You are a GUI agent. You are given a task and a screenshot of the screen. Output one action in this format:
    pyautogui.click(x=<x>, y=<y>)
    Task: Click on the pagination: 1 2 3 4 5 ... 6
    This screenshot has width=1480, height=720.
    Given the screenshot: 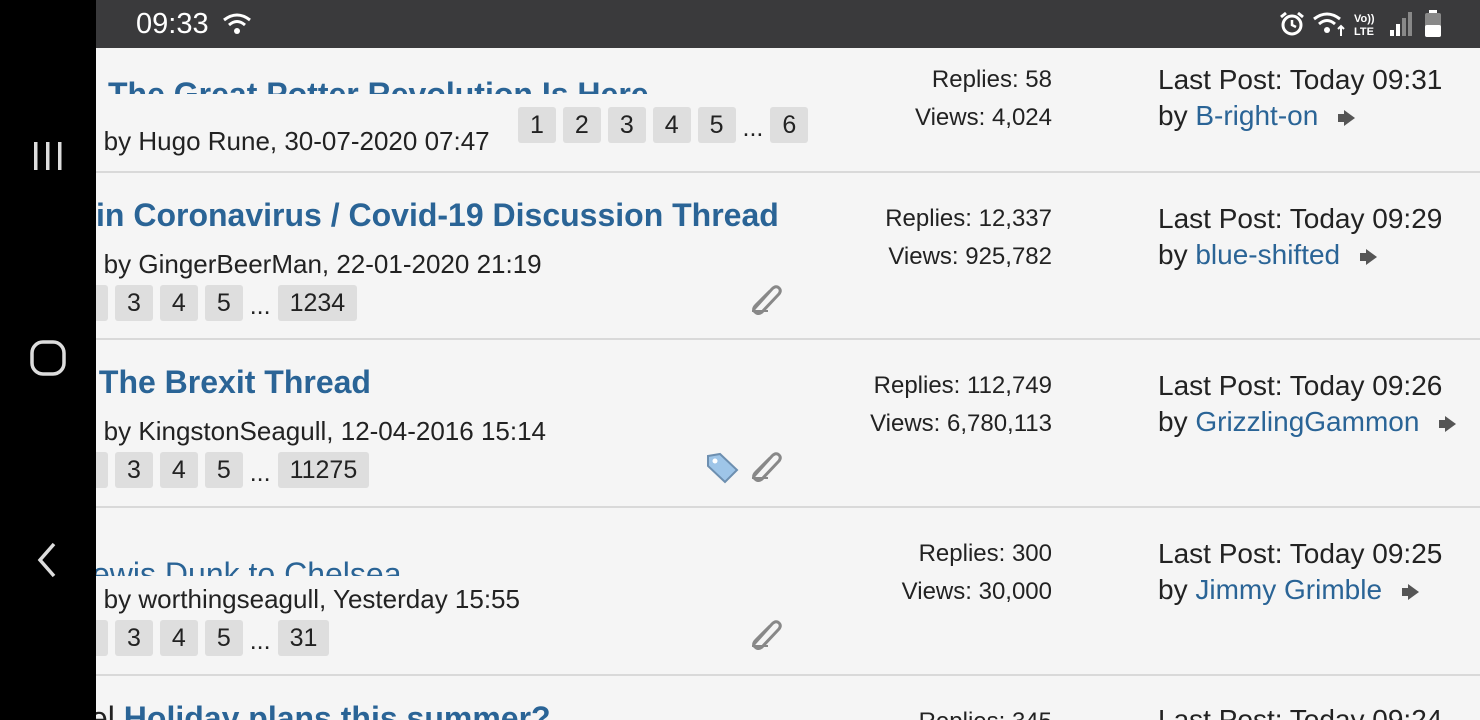 What is the action you would take?
    pyautogui.click(x=666, y=125)
    